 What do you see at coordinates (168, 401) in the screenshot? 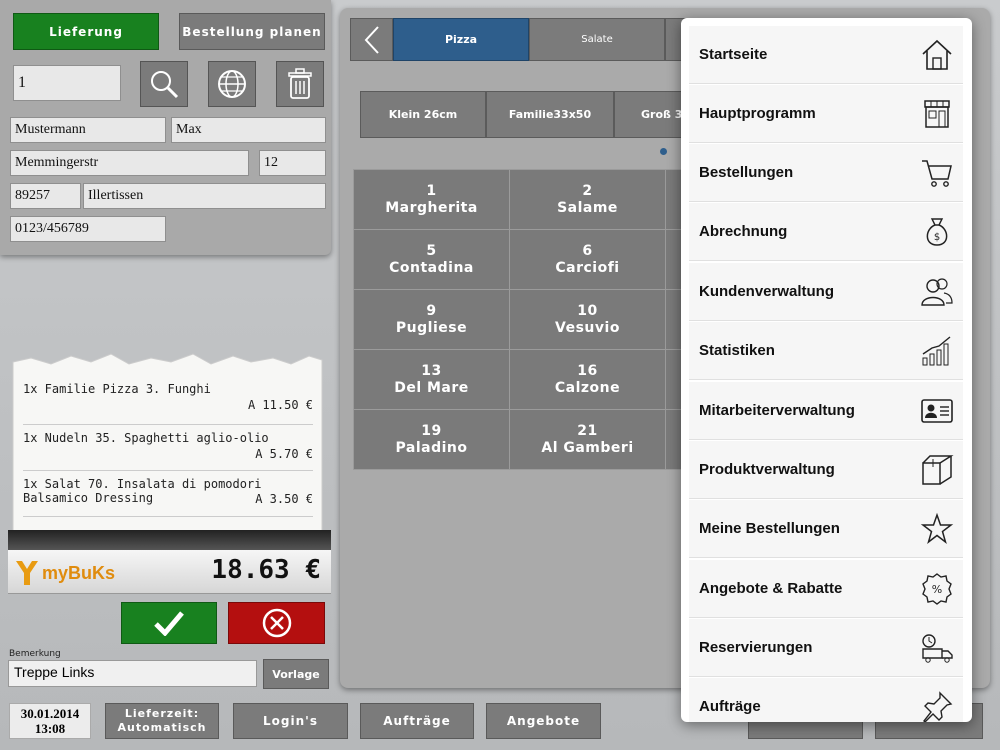
I see `receipt-item: 1x Familie Pizza 3. Funghi A 11.50 €` at bounding box center [168, 401].